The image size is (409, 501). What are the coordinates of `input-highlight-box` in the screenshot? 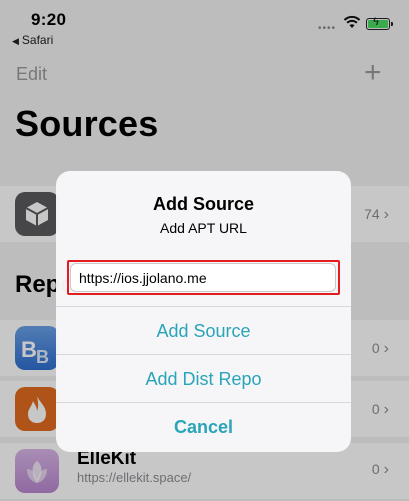 It's located at (203, 277).